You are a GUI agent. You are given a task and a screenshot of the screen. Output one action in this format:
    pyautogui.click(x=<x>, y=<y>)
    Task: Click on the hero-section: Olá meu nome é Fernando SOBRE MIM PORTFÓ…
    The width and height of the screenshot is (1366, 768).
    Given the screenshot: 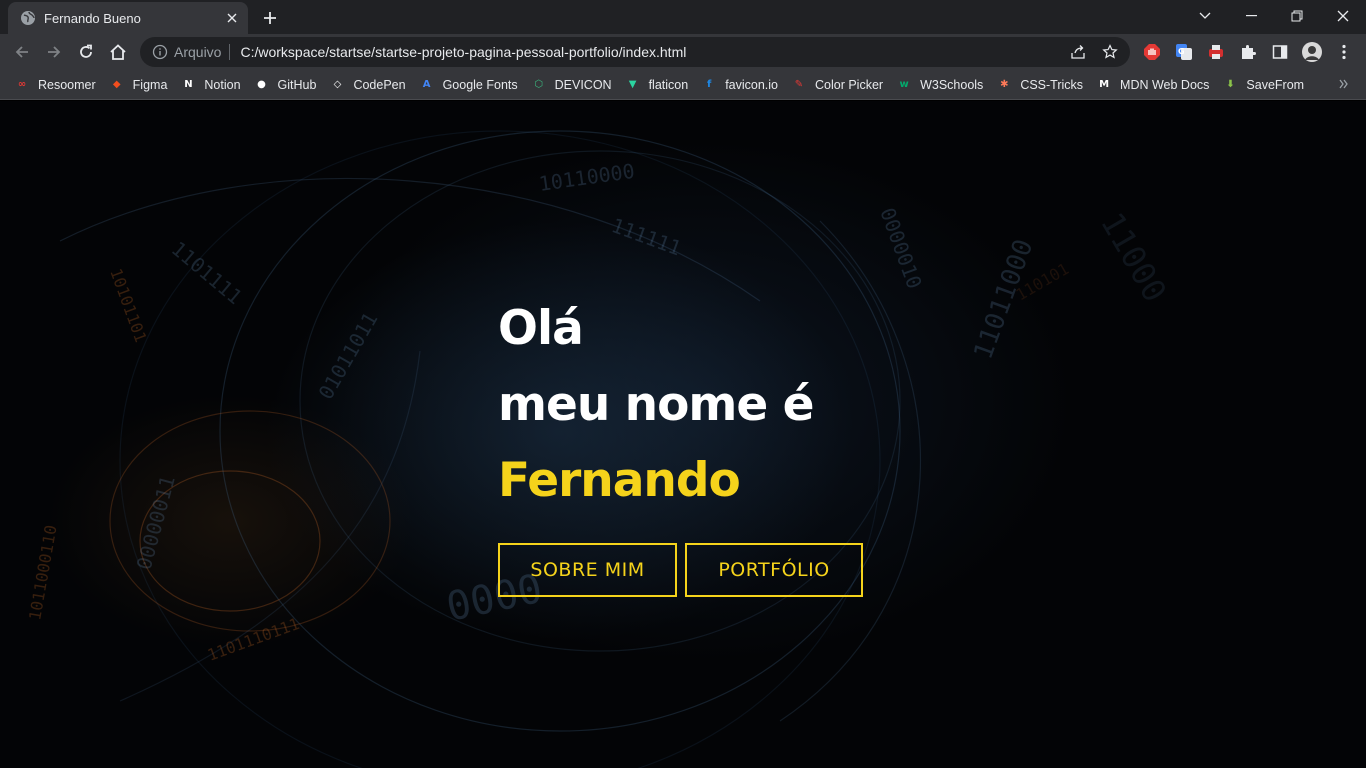 What is the action you would take?
    pyautogui.click(x=684, y=444)
    